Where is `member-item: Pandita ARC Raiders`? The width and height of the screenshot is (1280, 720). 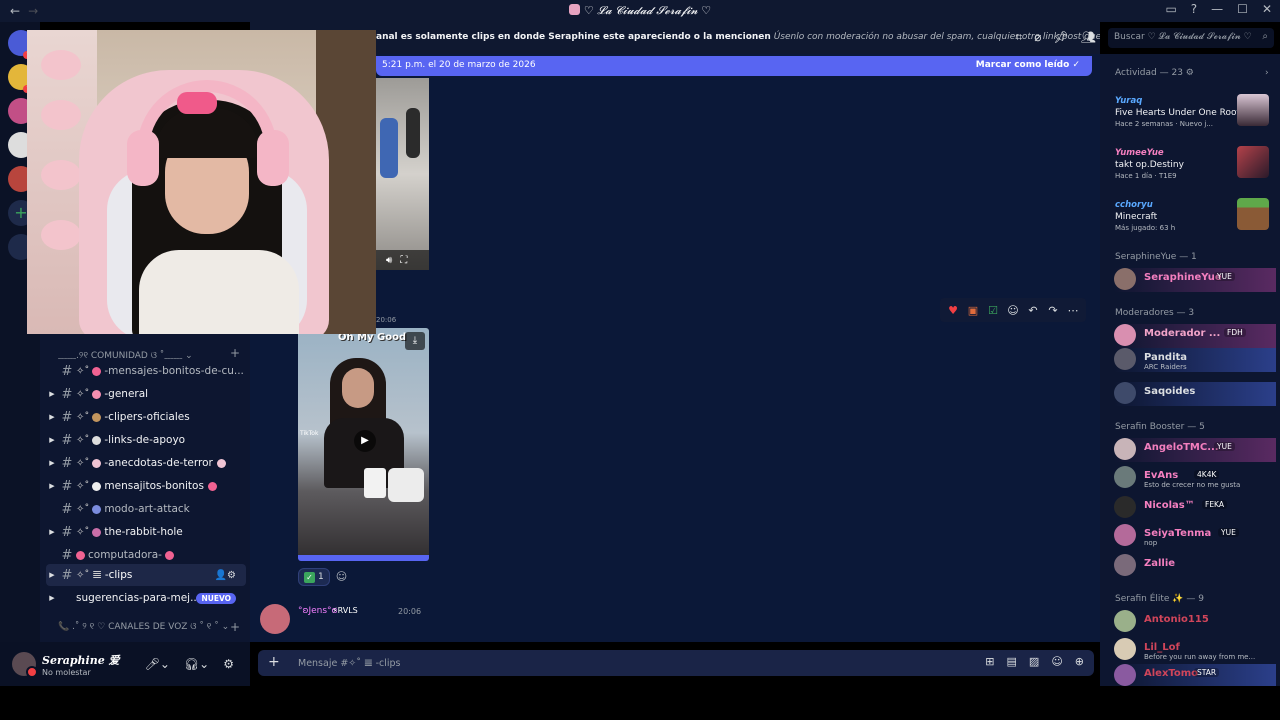 member-item: Pandita ARC Raiders is located at coordinates (1195, 360).